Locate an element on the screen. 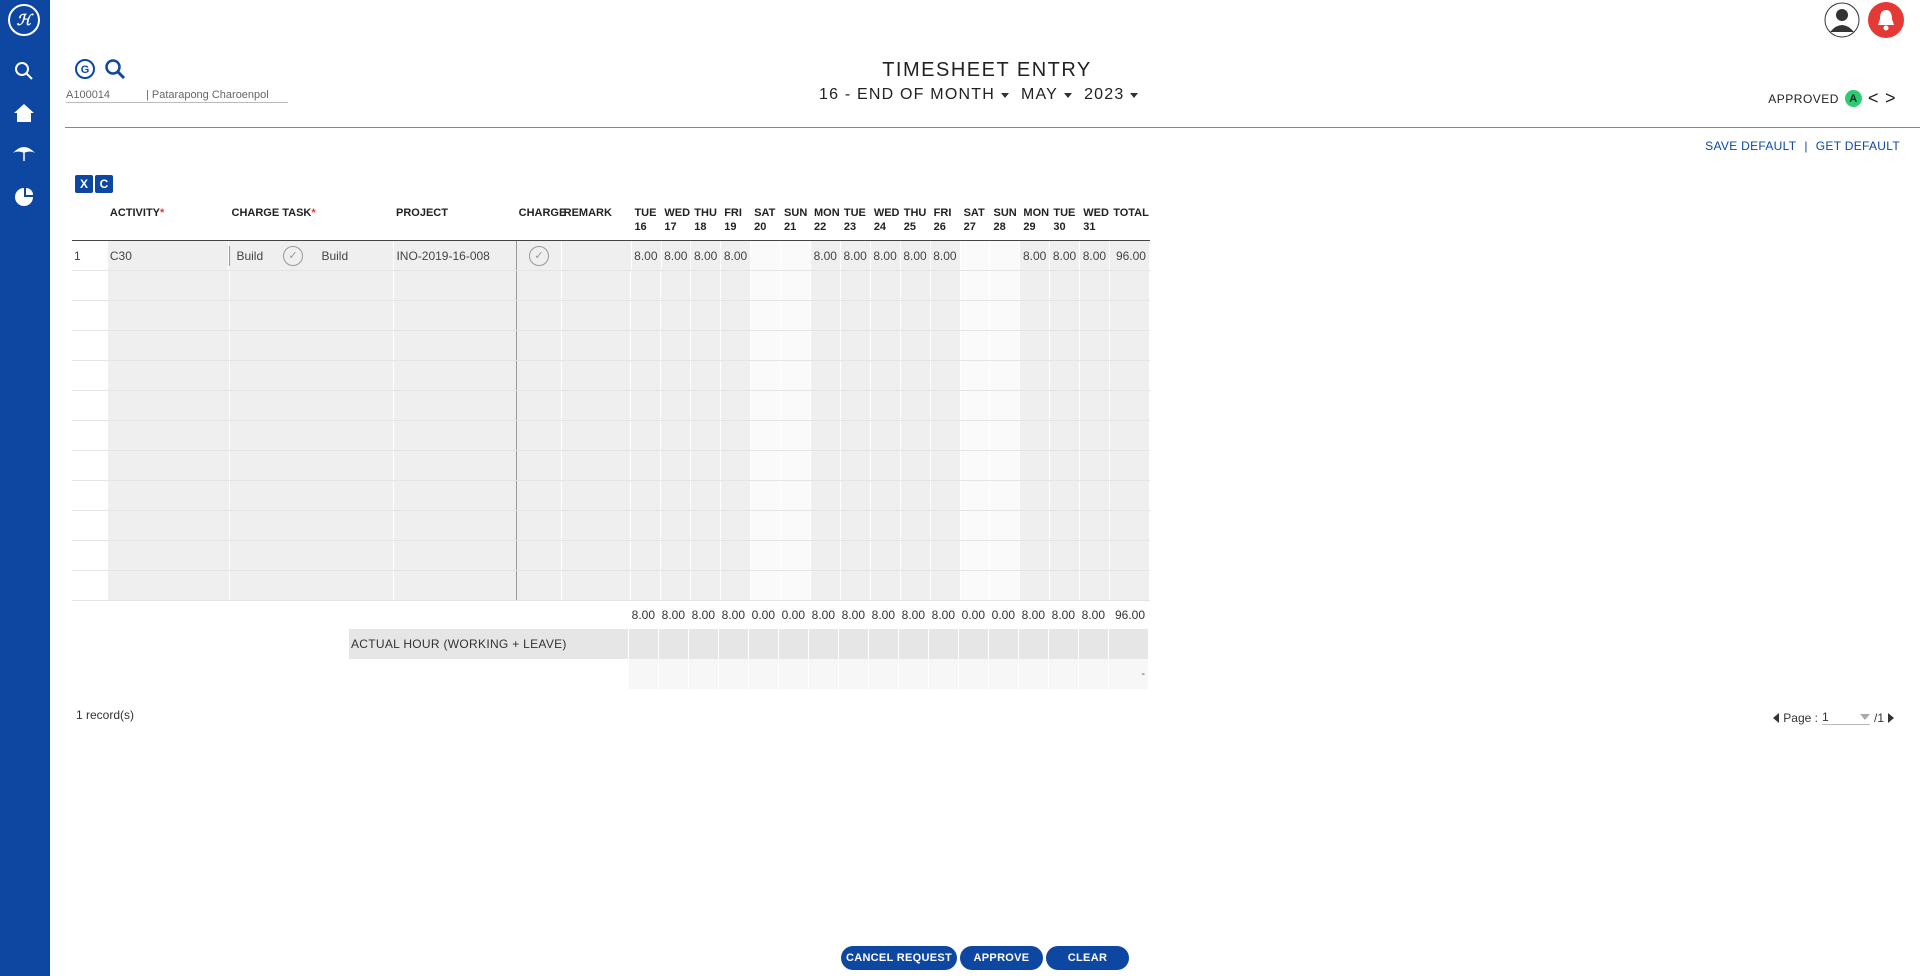 The image size is (1920, 976). bell-icon is located at coordinates (1886, 20).